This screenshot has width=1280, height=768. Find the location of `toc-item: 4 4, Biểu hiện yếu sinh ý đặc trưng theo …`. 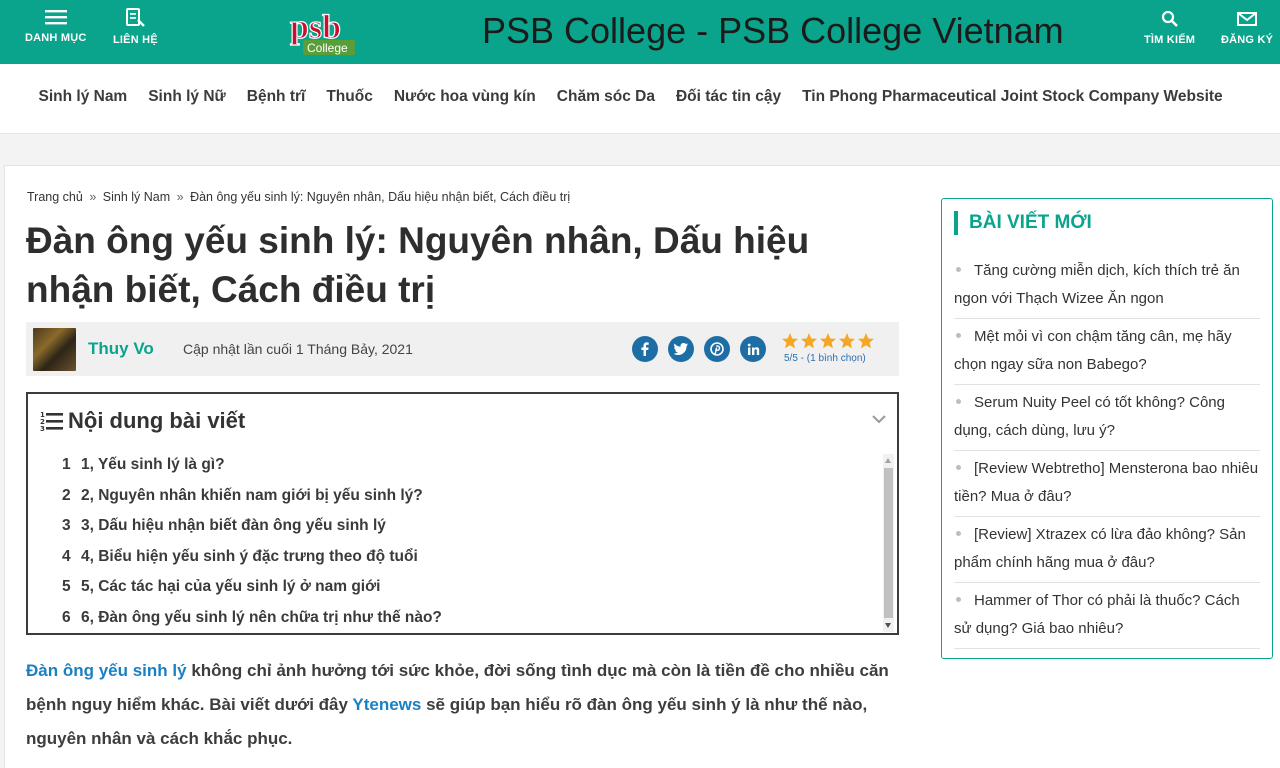

toc-item: 4 4, Biểu hiện yếu sinh ý đặc trưng theo … is located at coordinates (252, 563).